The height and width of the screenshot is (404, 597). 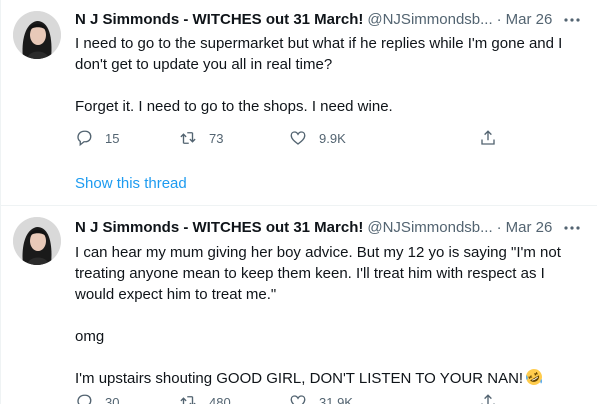 I want to click on tweet-actions: 30 480 31.9K, so click(x=290, y=398).